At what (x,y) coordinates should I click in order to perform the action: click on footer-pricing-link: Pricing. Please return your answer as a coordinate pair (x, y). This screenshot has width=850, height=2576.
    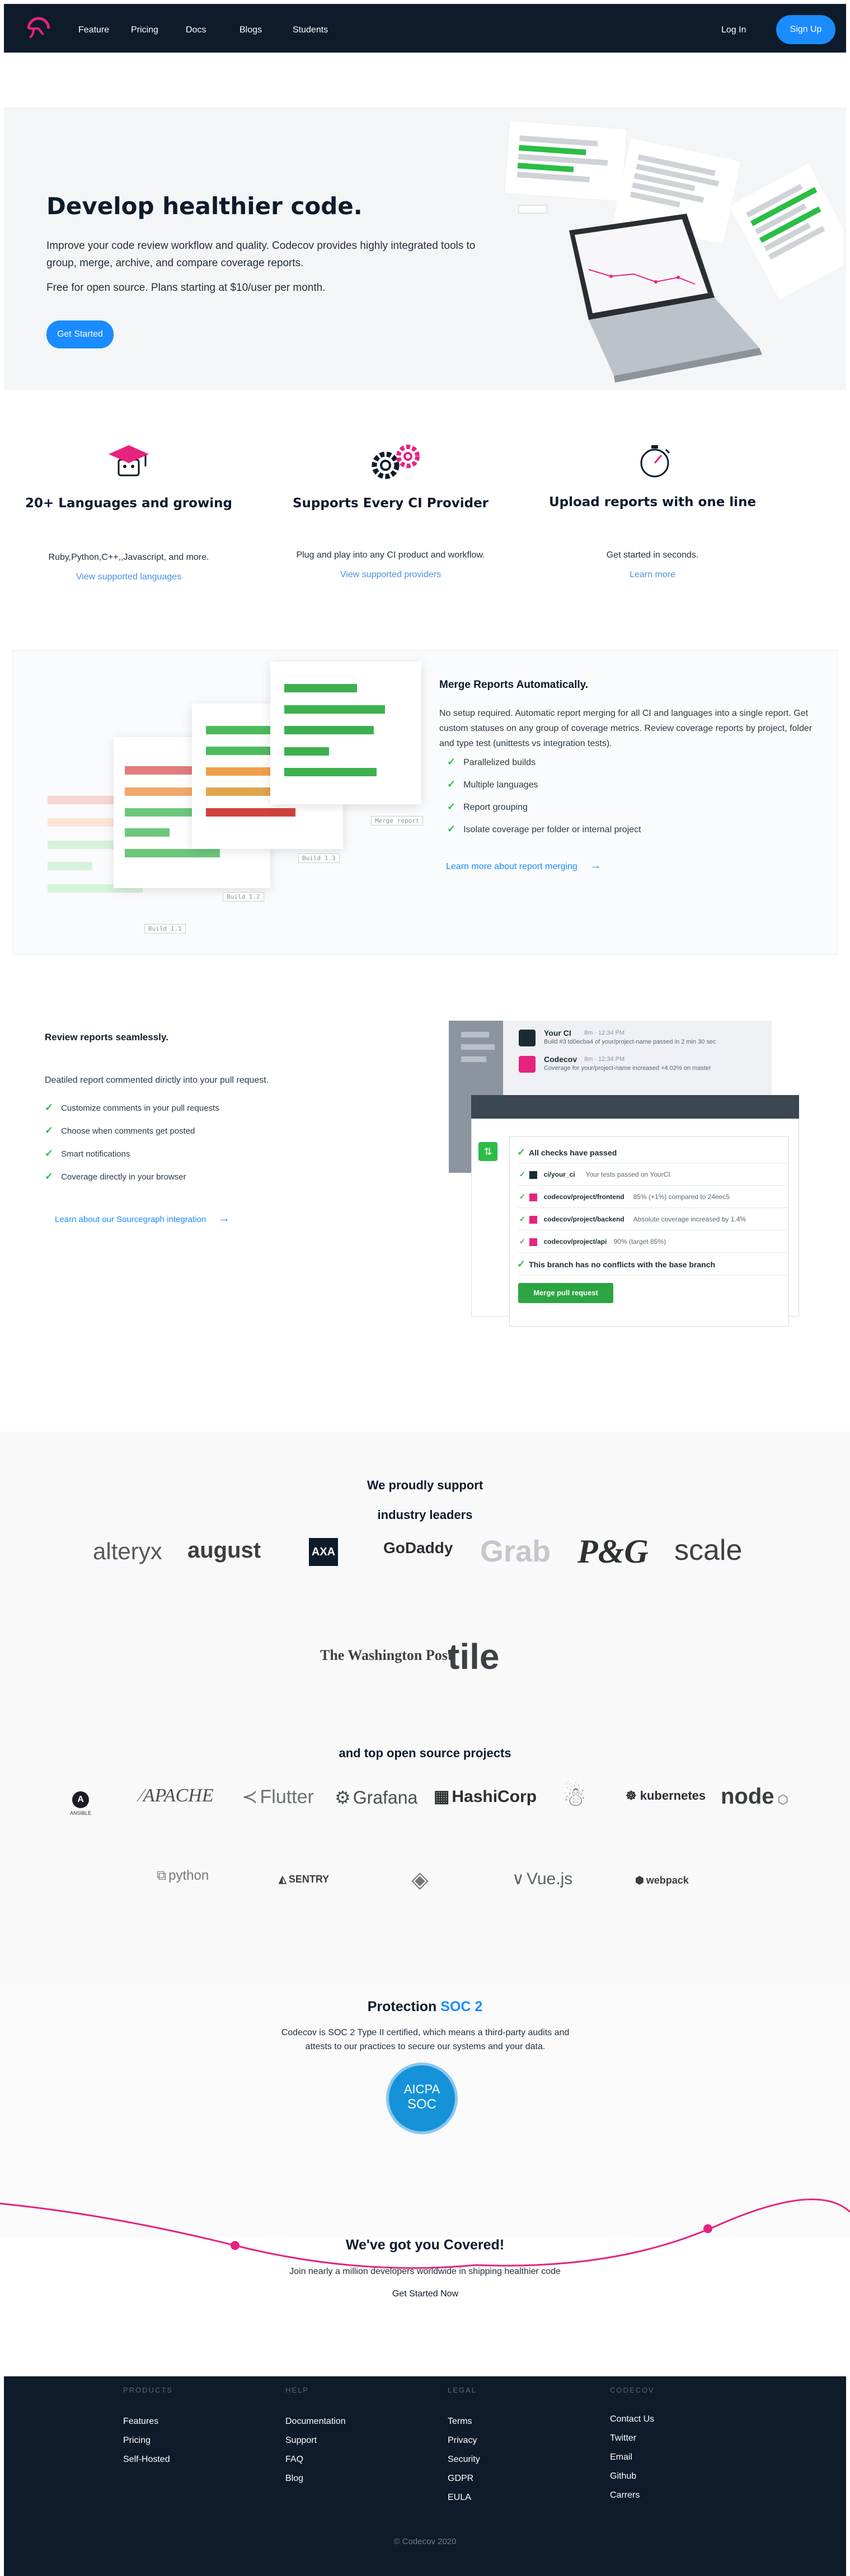
    Looking at the image, I should click on (137, 2441).